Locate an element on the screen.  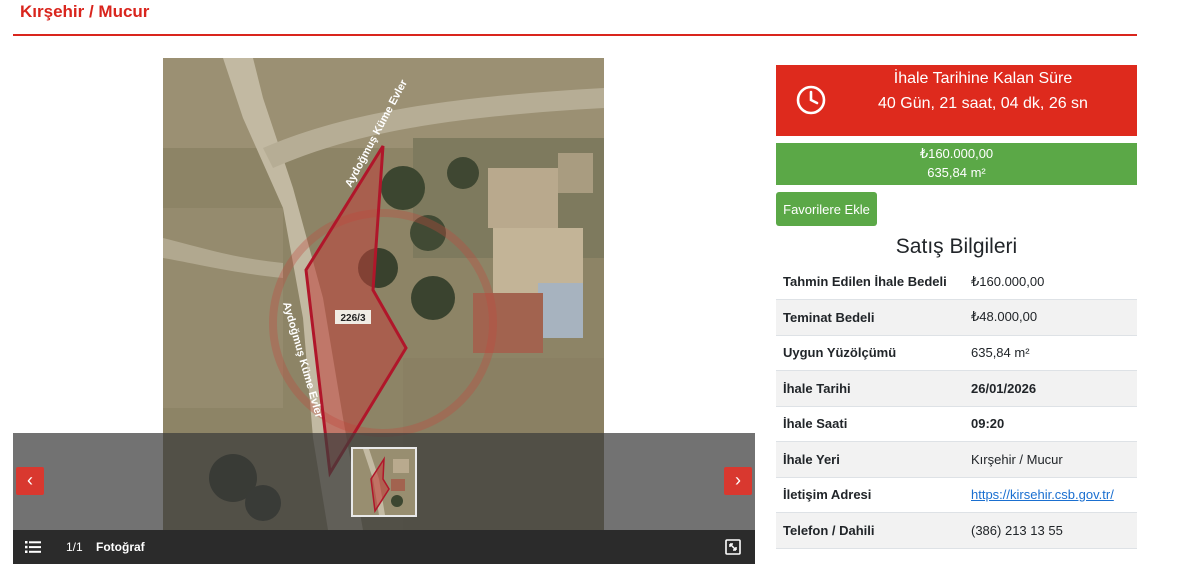
countdown-value: 40 Gün, 21 saat, 04 dk, 26 sn is located at coordinates (983, 103).